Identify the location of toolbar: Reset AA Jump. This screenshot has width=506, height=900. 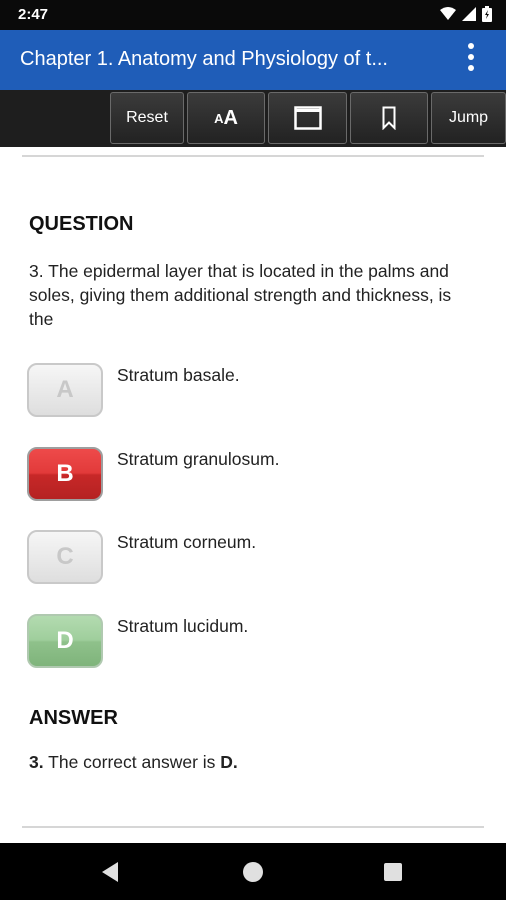
(253, 118).